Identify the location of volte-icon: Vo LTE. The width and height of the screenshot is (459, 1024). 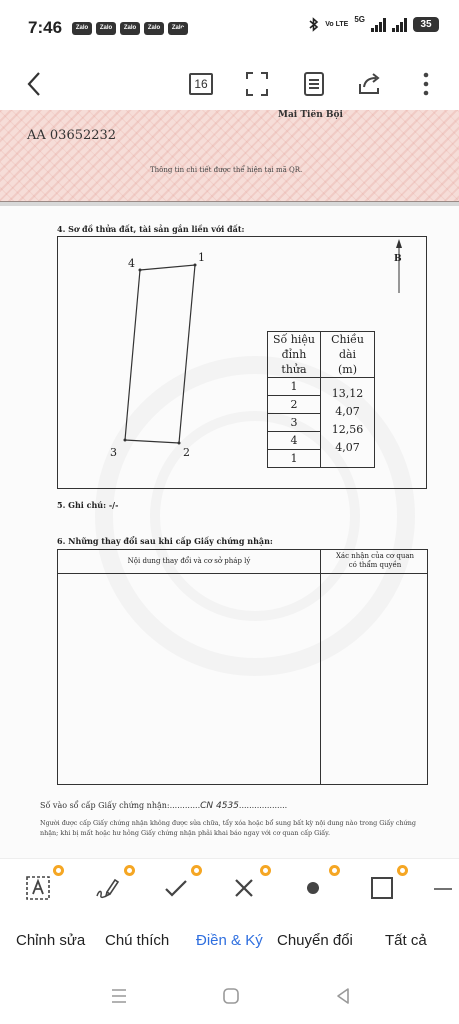
(337, 24).